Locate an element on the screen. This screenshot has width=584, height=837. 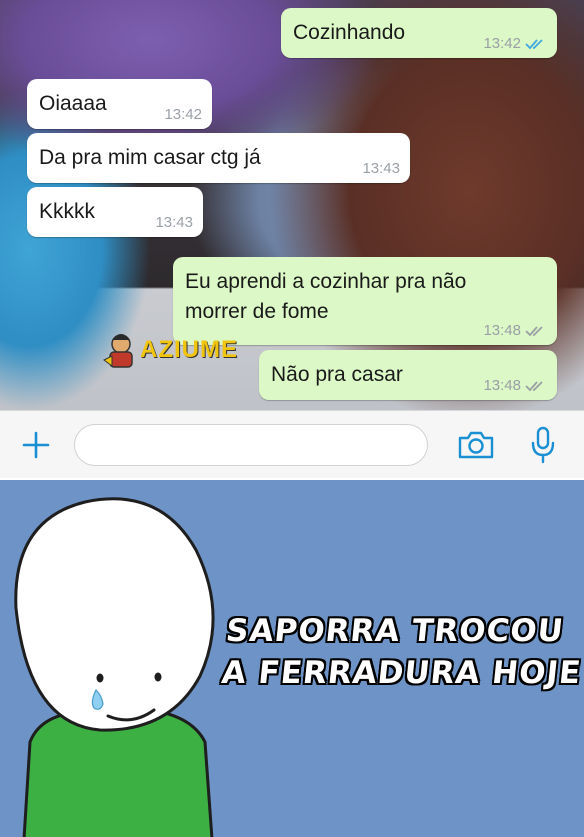
message-text-line: Eu aprendi a cozinhar pra não is located at coordinates (326, 281).